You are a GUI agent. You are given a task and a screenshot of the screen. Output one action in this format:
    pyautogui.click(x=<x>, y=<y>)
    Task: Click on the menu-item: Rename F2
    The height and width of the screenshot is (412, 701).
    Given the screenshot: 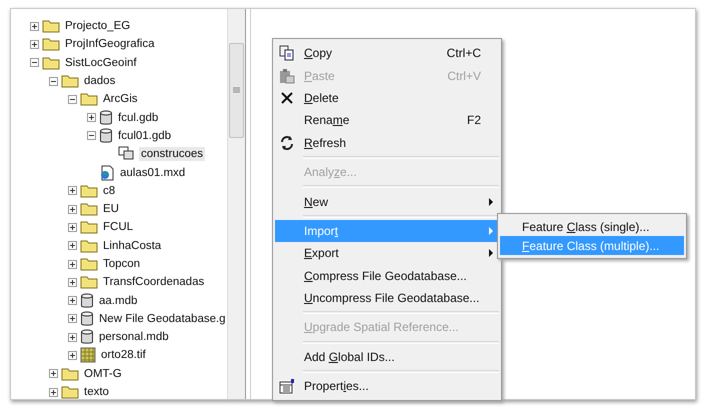 What is the action you would take?
    pyautogui.click(x=387, y=120)
    